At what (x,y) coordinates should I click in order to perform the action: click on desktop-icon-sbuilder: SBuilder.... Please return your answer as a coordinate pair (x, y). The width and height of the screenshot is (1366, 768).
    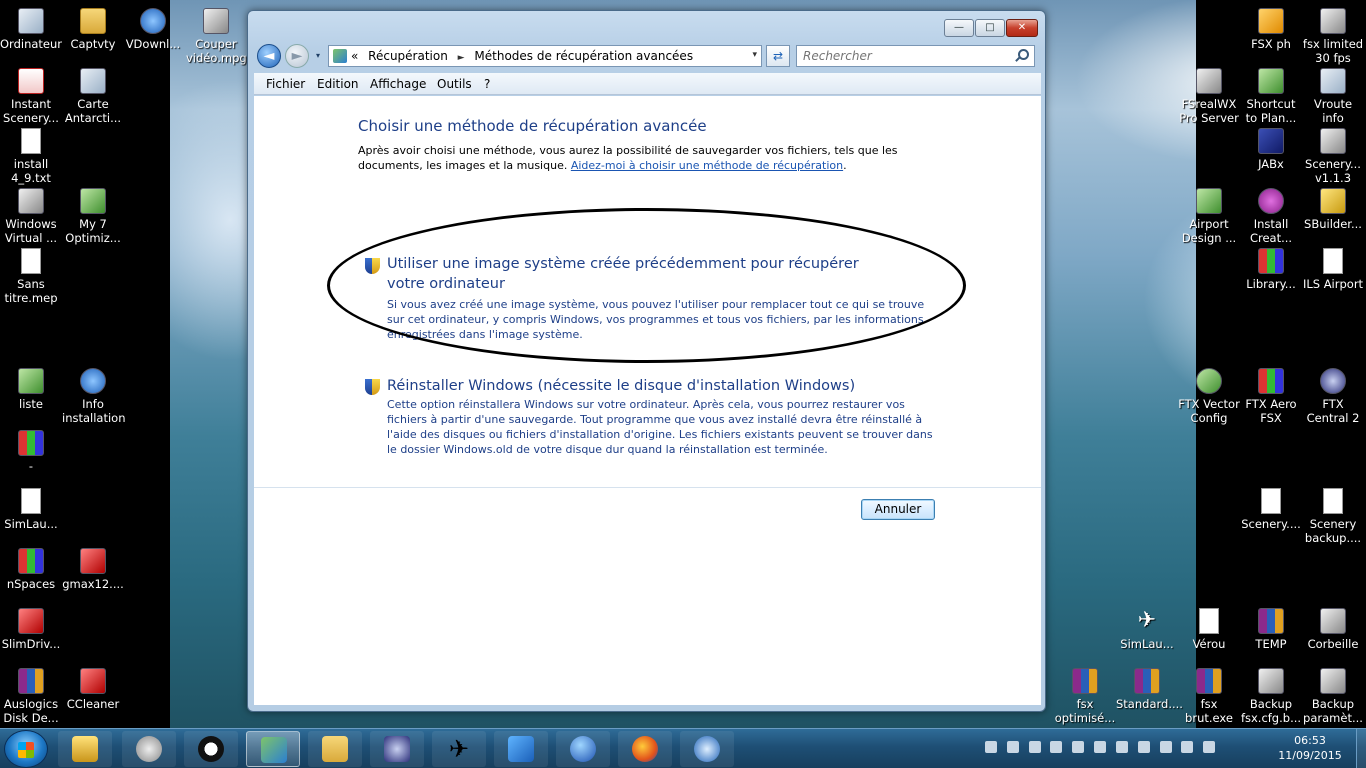
    Looking at the image, I should click on (1333, 209).